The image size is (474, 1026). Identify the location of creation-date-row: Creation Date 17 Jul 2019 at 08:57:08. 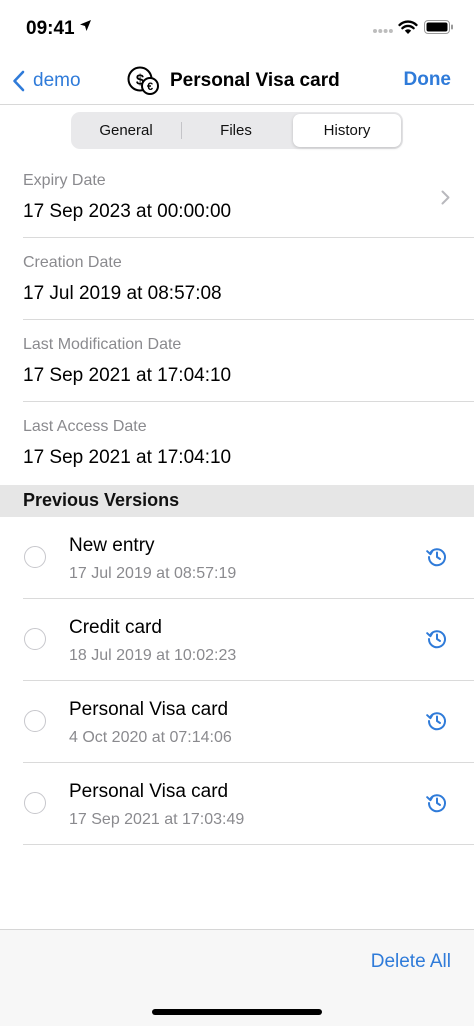
(237, 279).